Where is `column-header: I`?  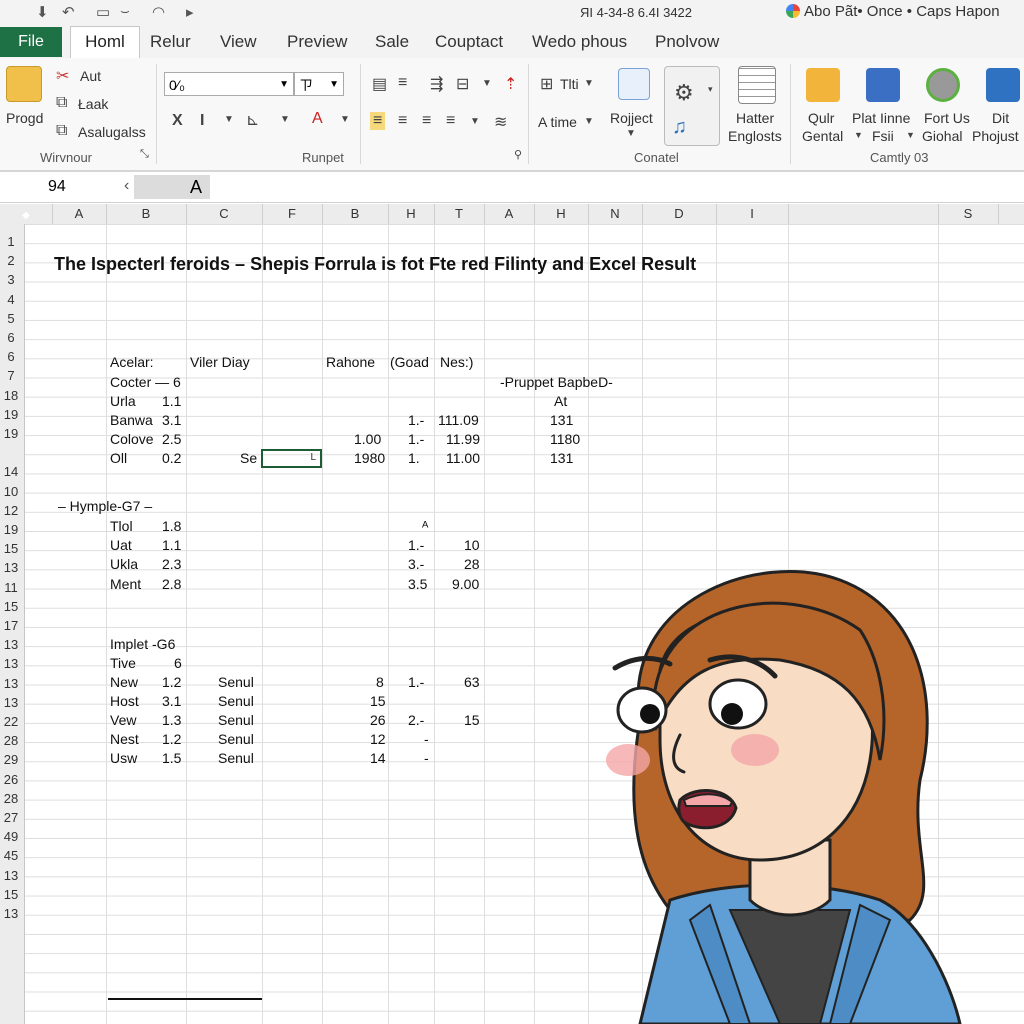 column-header: I is located at coordinates (752, 214).